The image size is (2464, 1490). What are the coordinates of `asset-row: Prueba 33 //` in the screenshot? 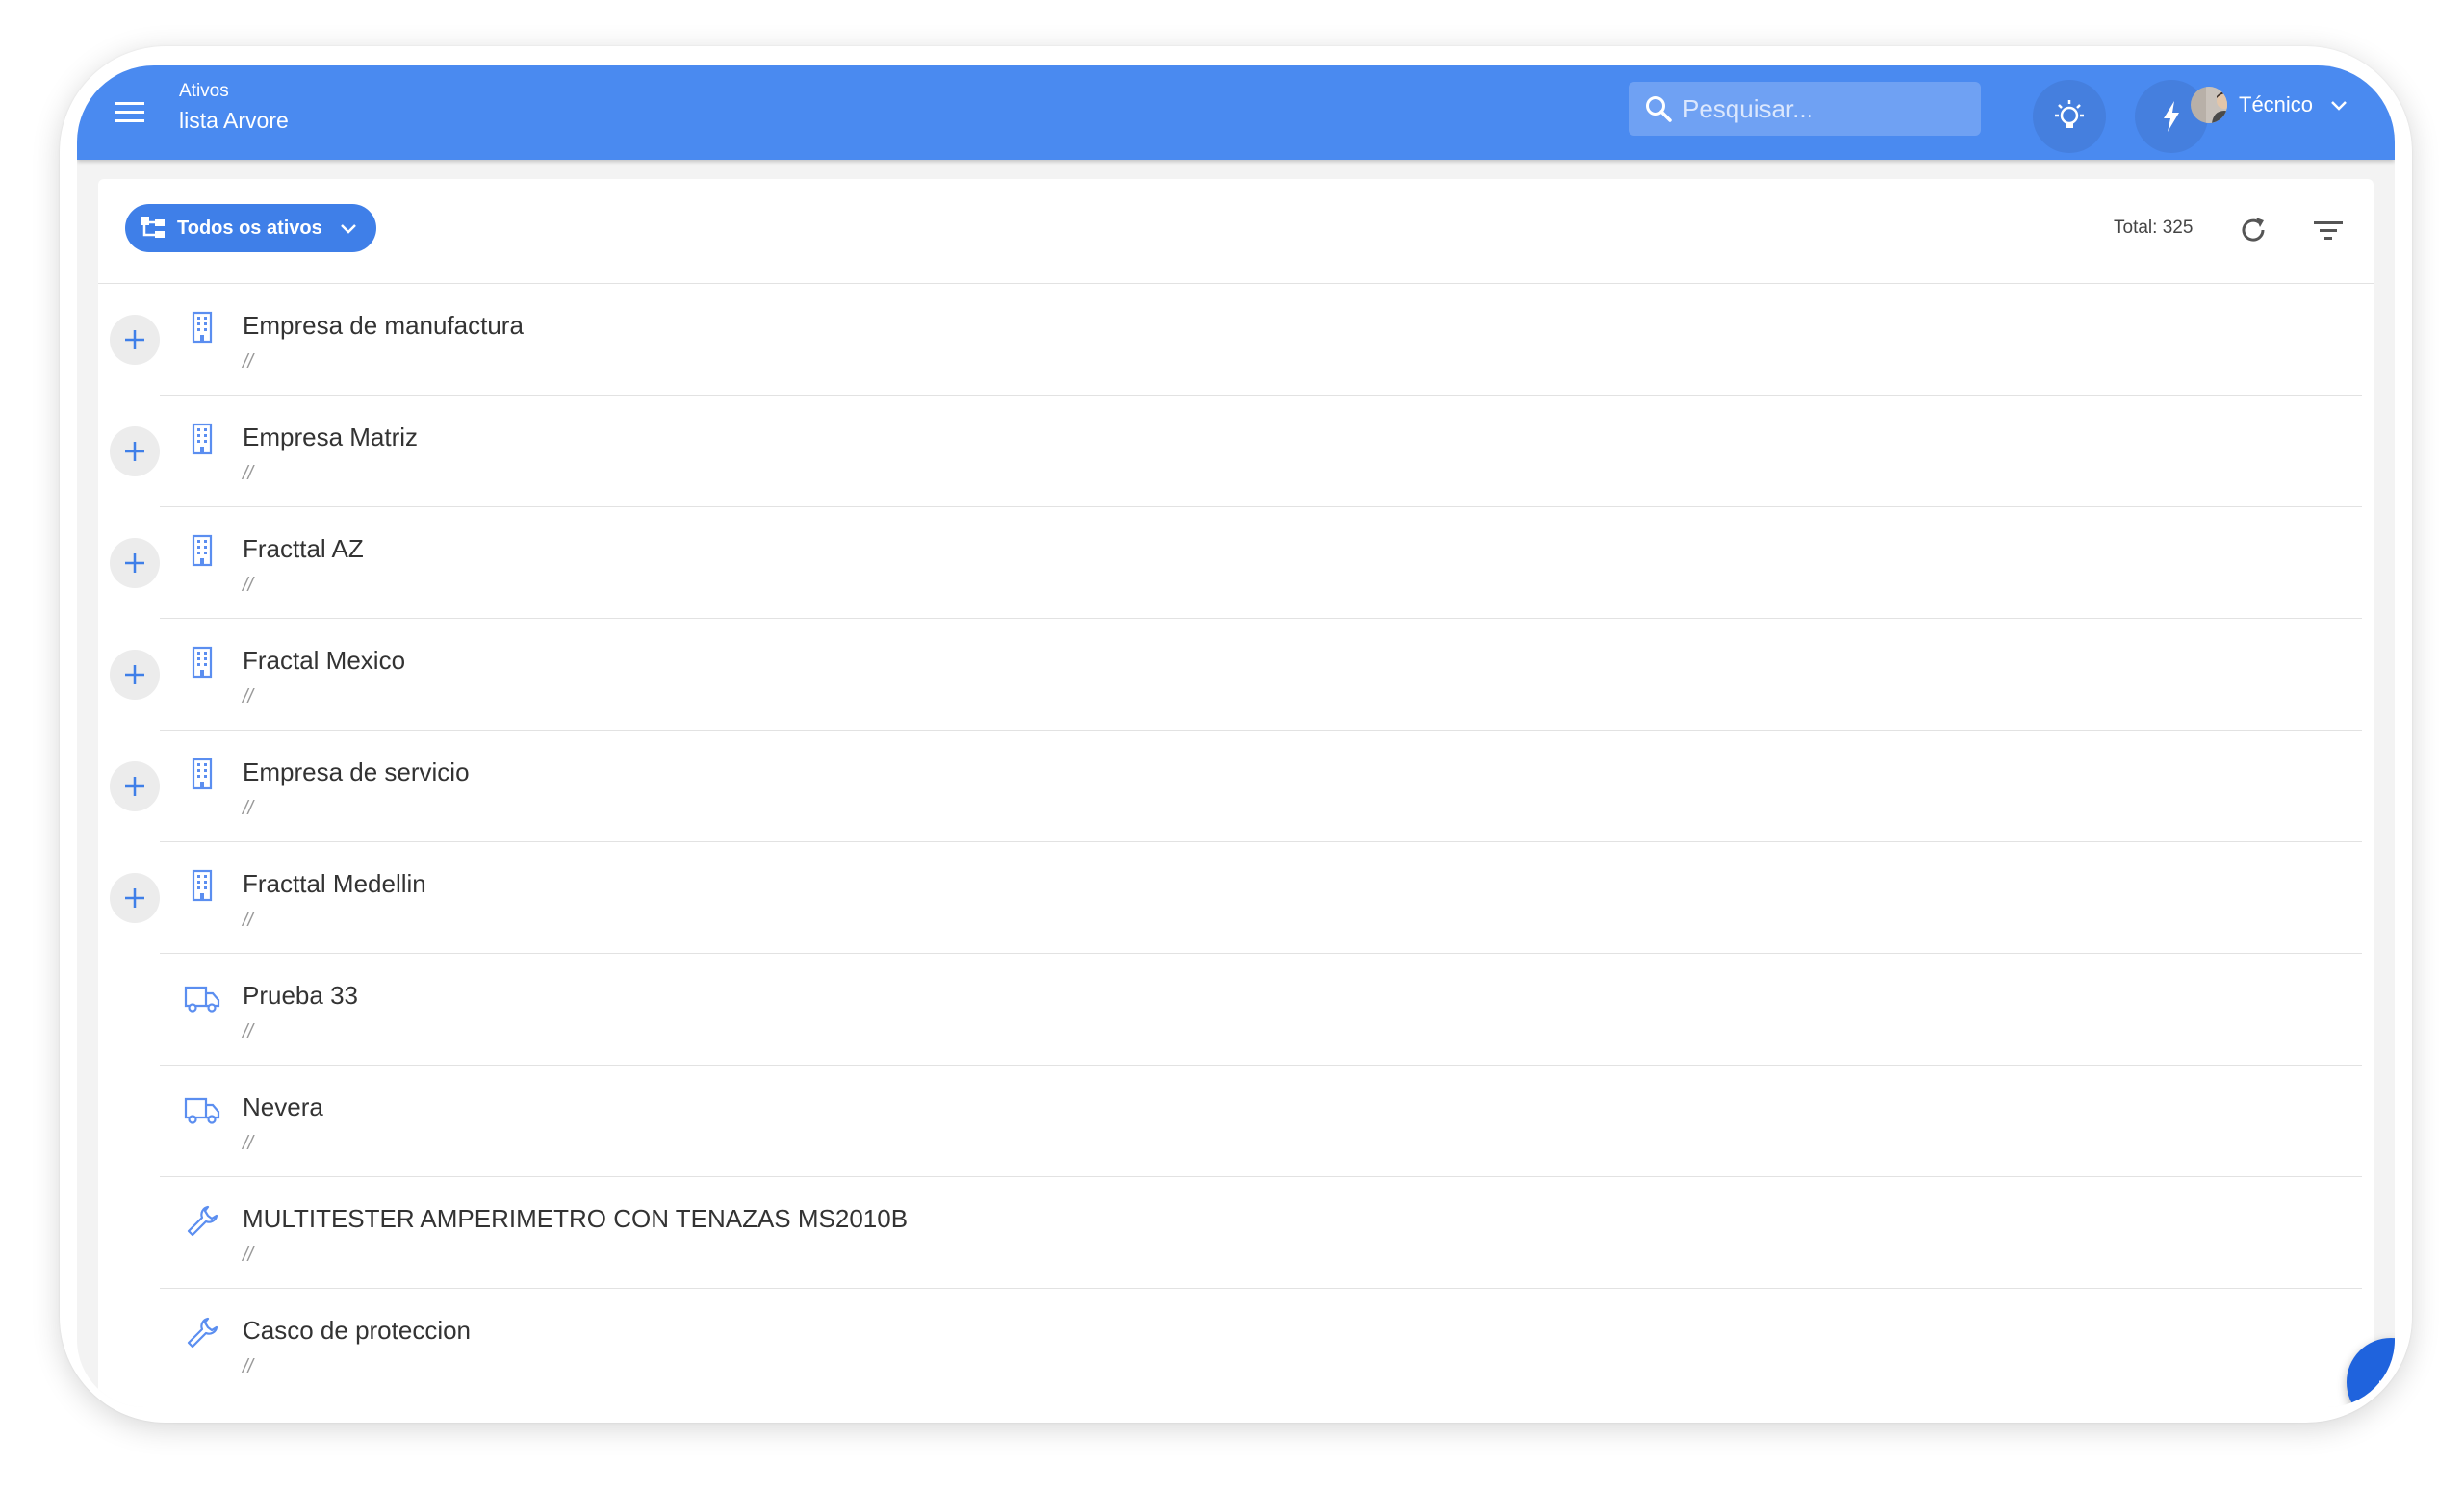 It's located at (1236, 1010).